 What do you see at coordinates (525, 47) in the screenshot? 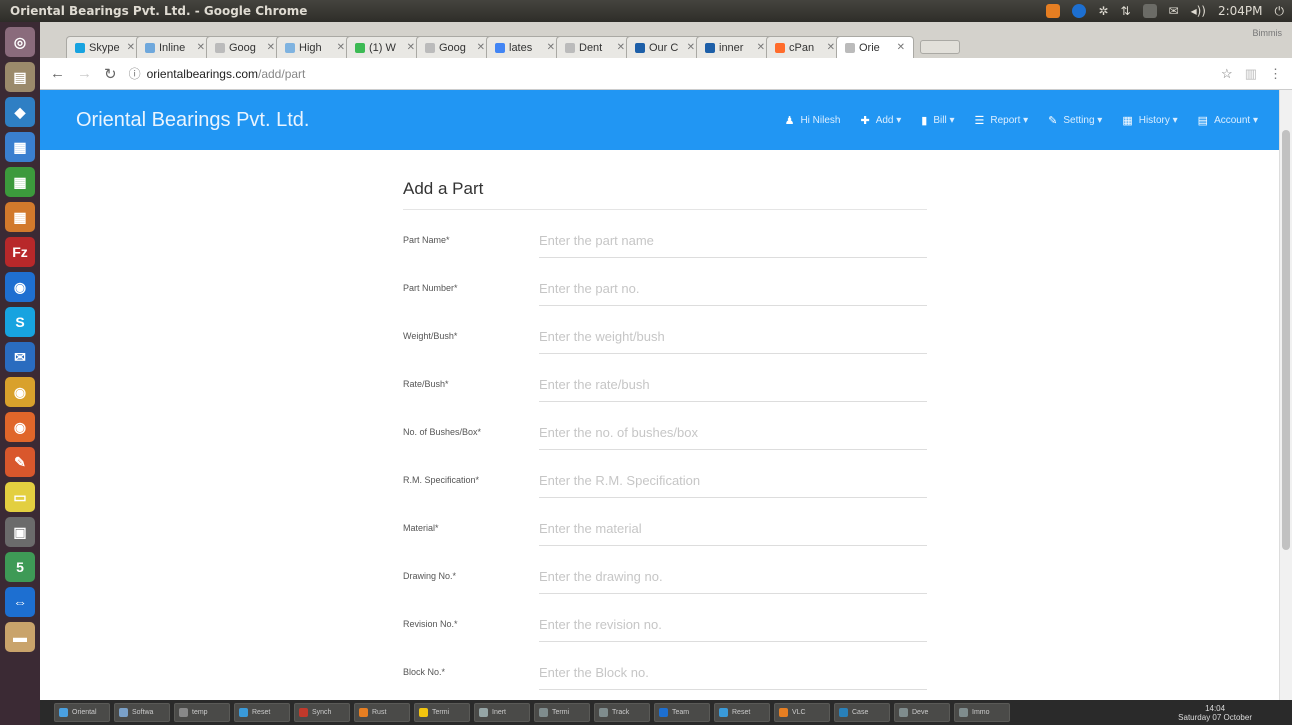
I see `browser-tab: lates ✕` at bounding box center [525, 47].